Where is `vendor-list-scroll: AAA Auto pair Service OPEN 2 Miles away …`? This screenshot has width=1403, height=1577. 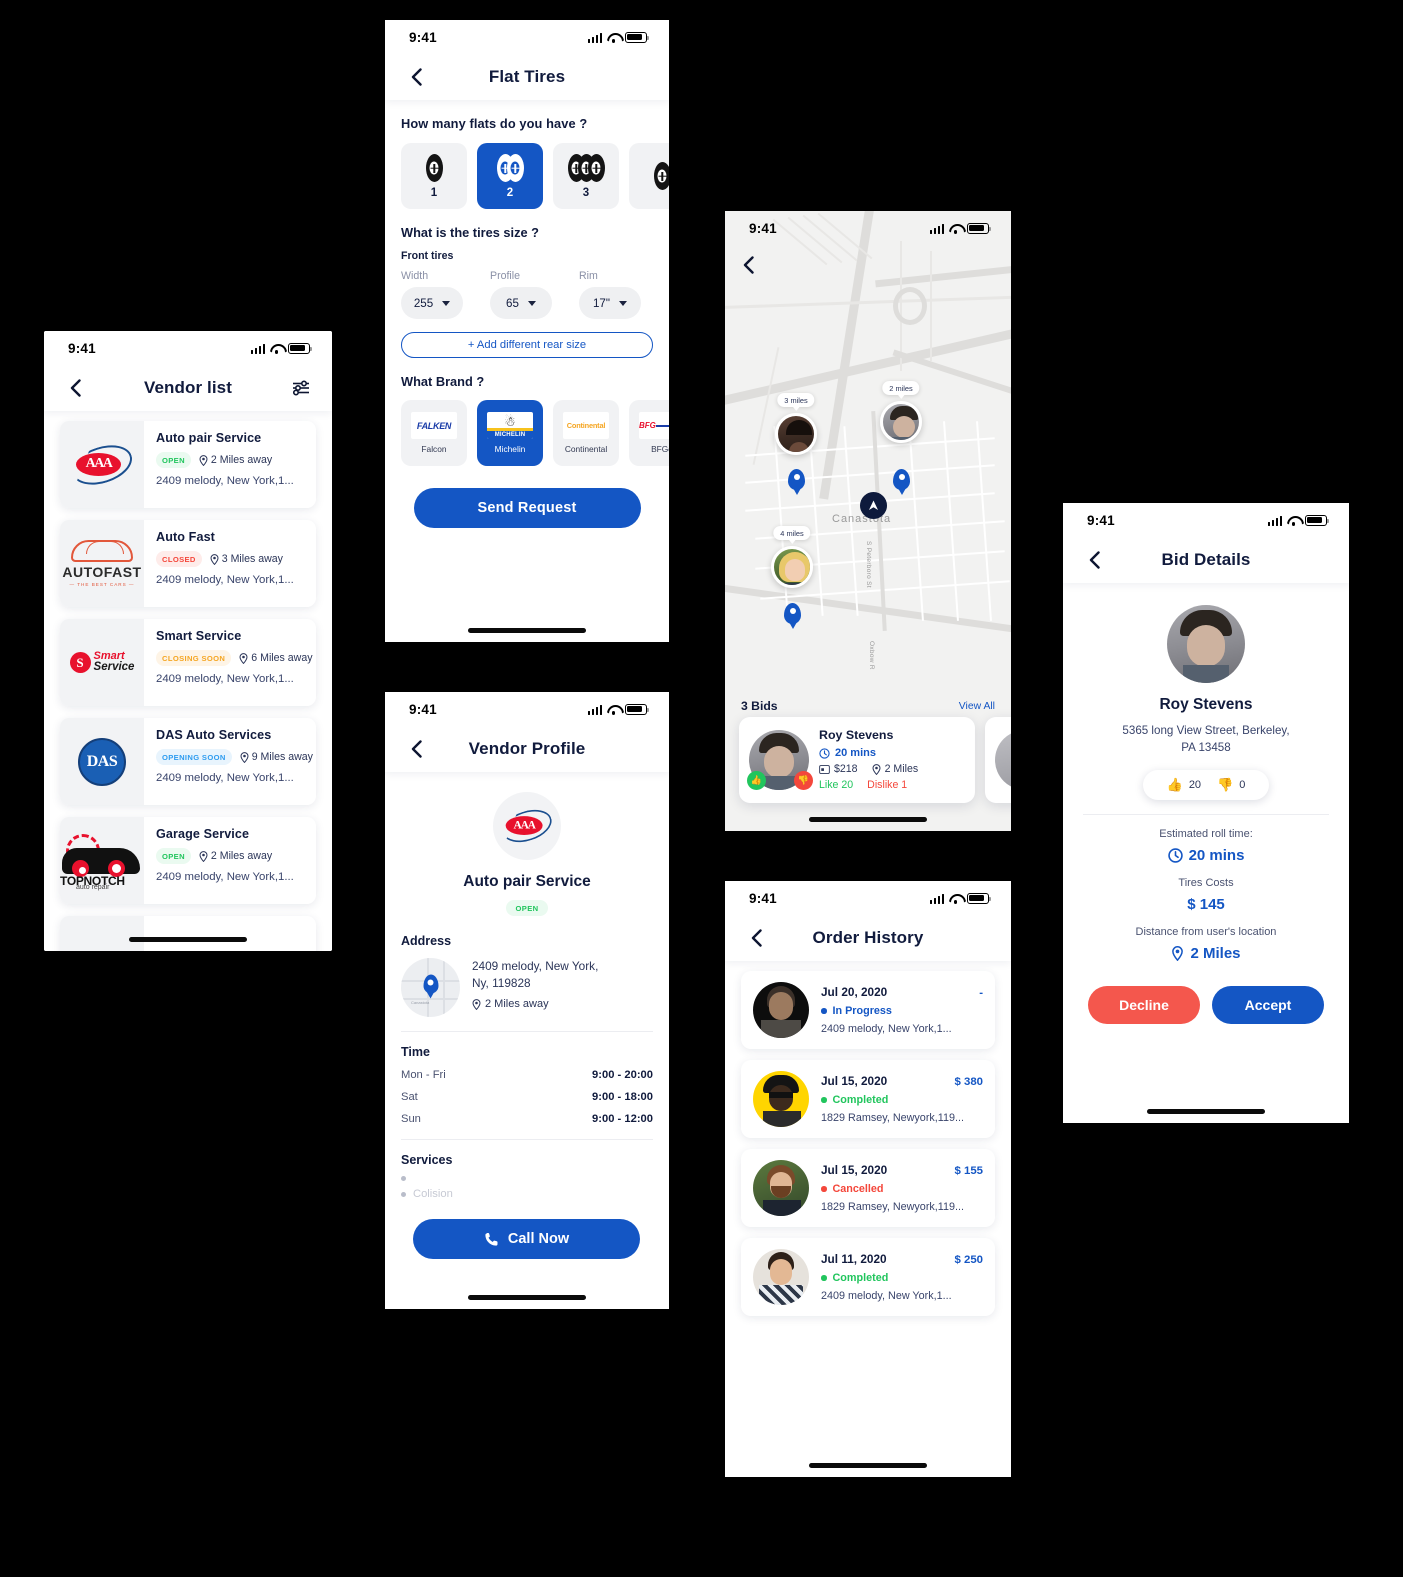 vendor-list-scroll: AAA Auto pair Service OPEN 2 Miles away … is located at coordinates (188, 681).